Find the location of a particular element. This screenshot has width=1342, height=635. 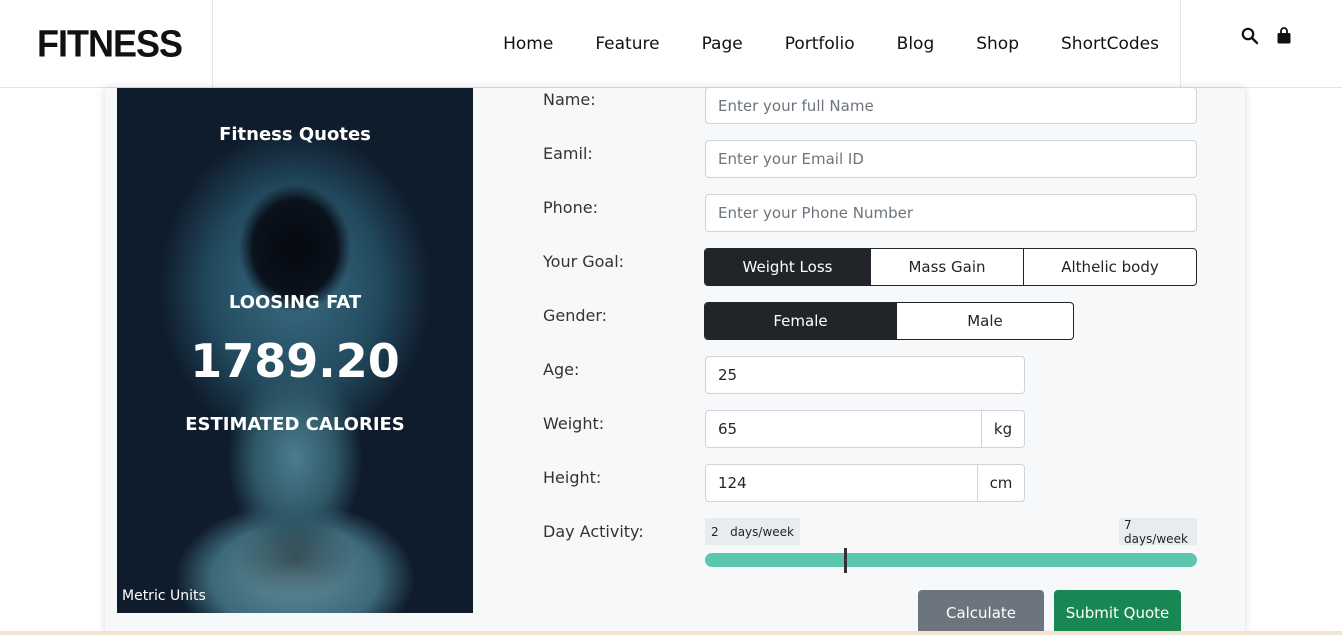

phone-label: Phone: is located at coordinates (570, 207).